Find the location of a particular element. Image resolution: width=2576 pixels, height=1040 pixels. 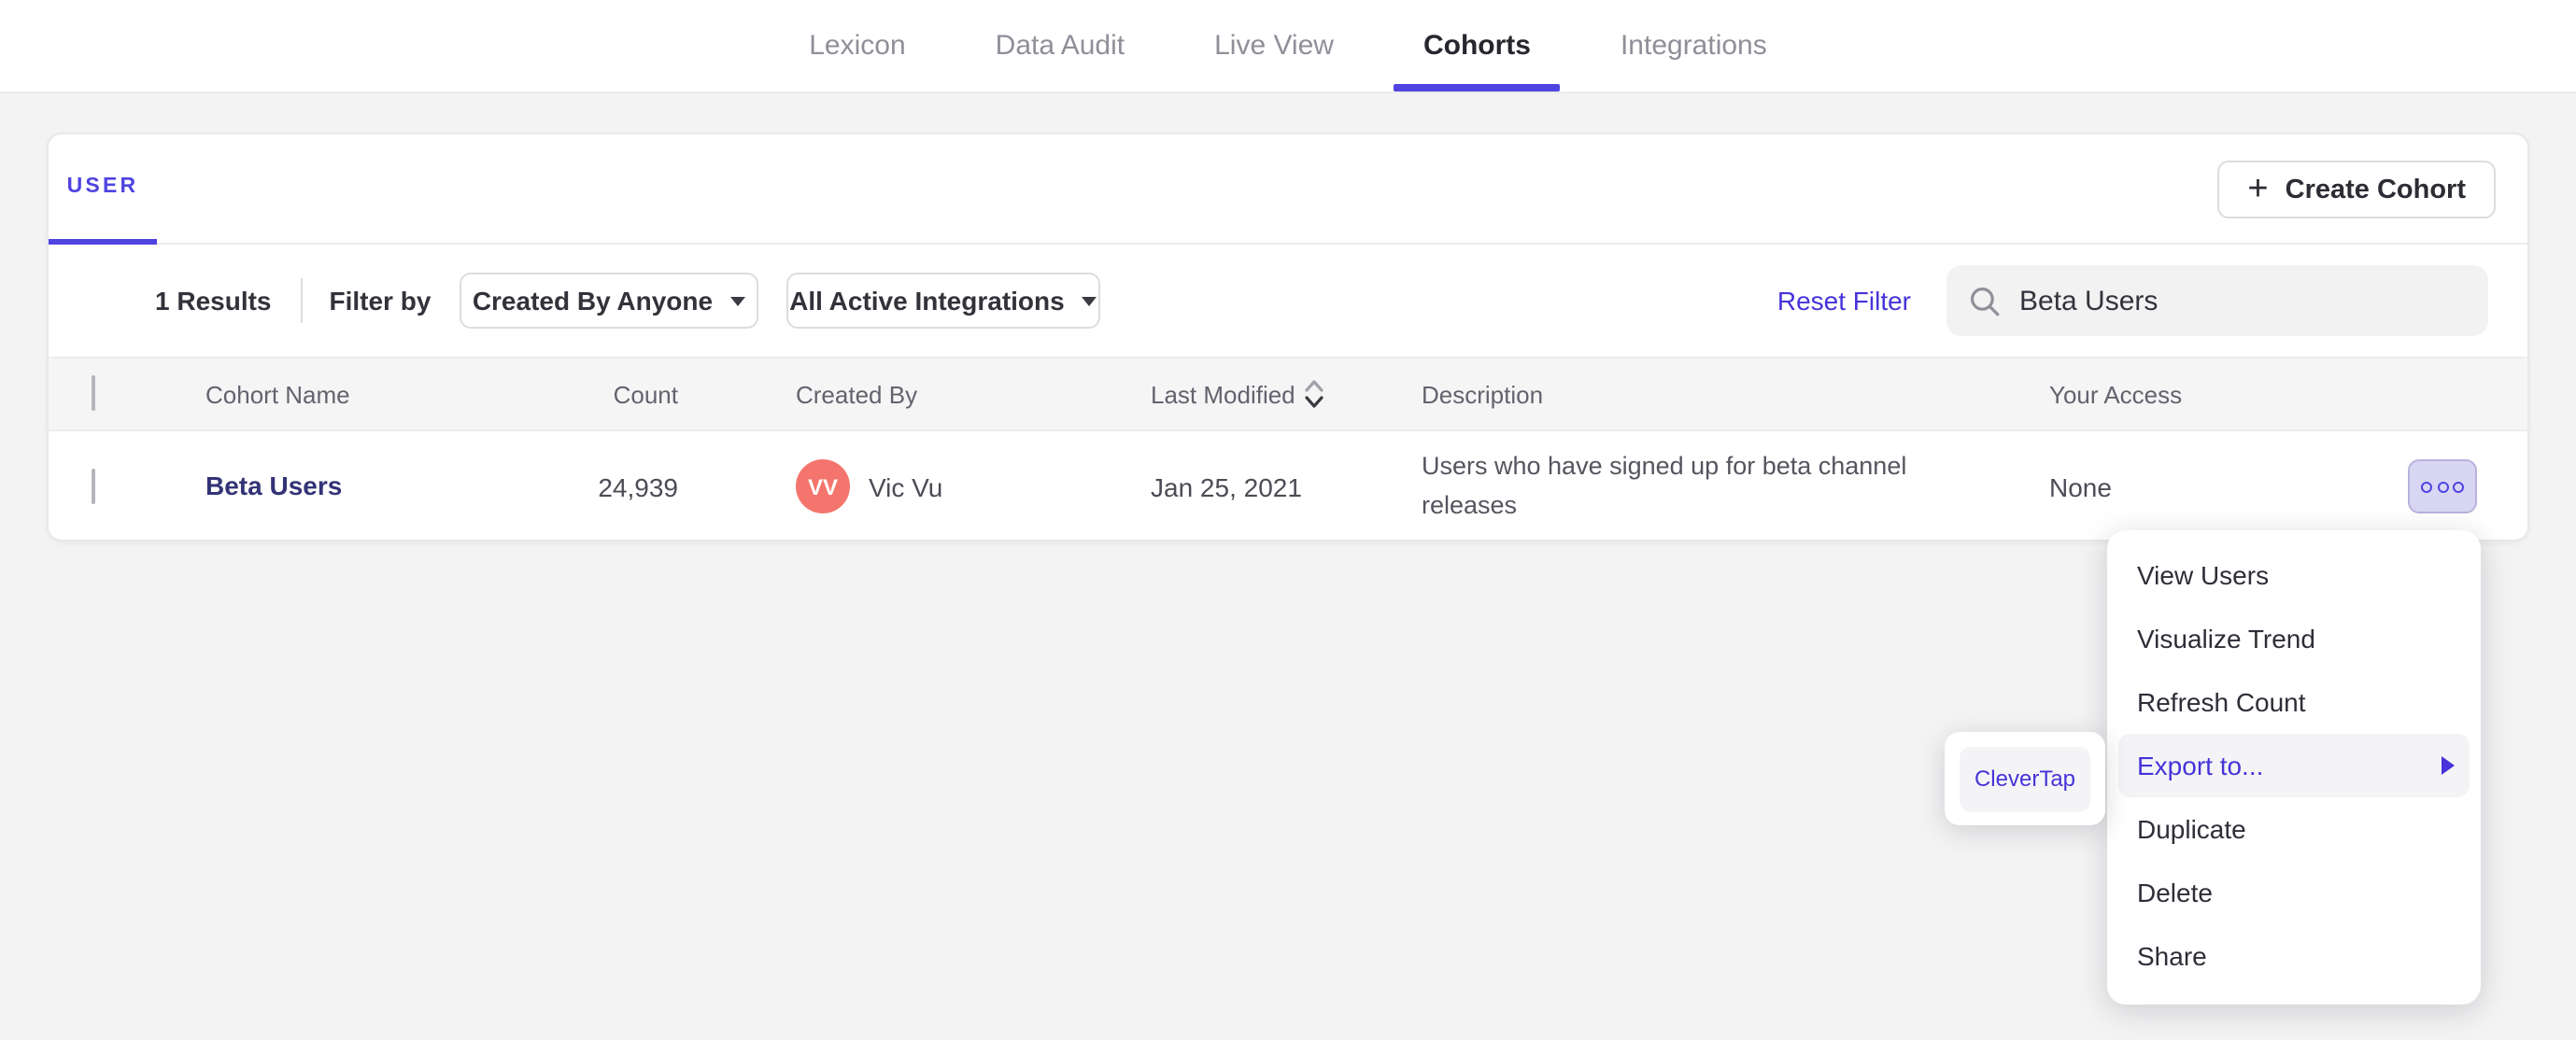

tab-integrations: Integrations is located at coordinates (1694, 45).